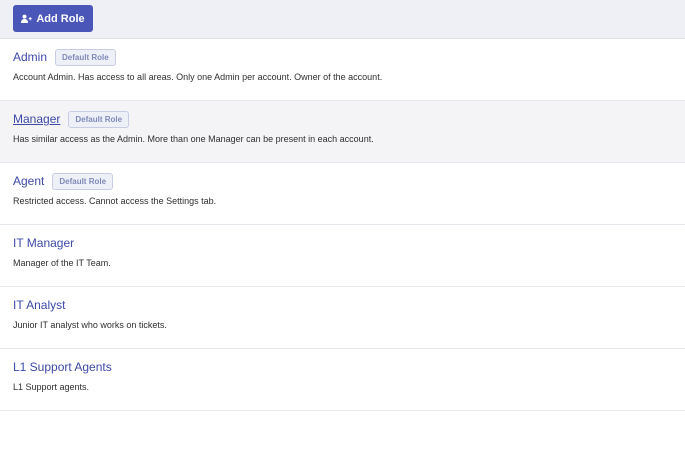  Describe the element at coordinates (90, 325) in the screenshot. I see `role-description: Junior IT analyst who works on tickets.` at that location.